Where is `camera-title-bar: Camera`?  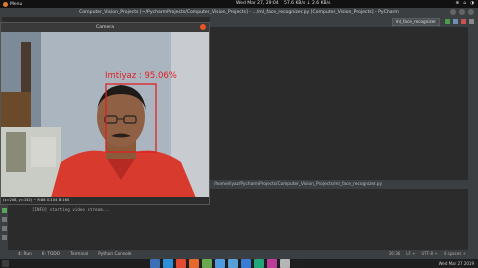 camera-title-bar: Camera is located at coordinates (105, 27).